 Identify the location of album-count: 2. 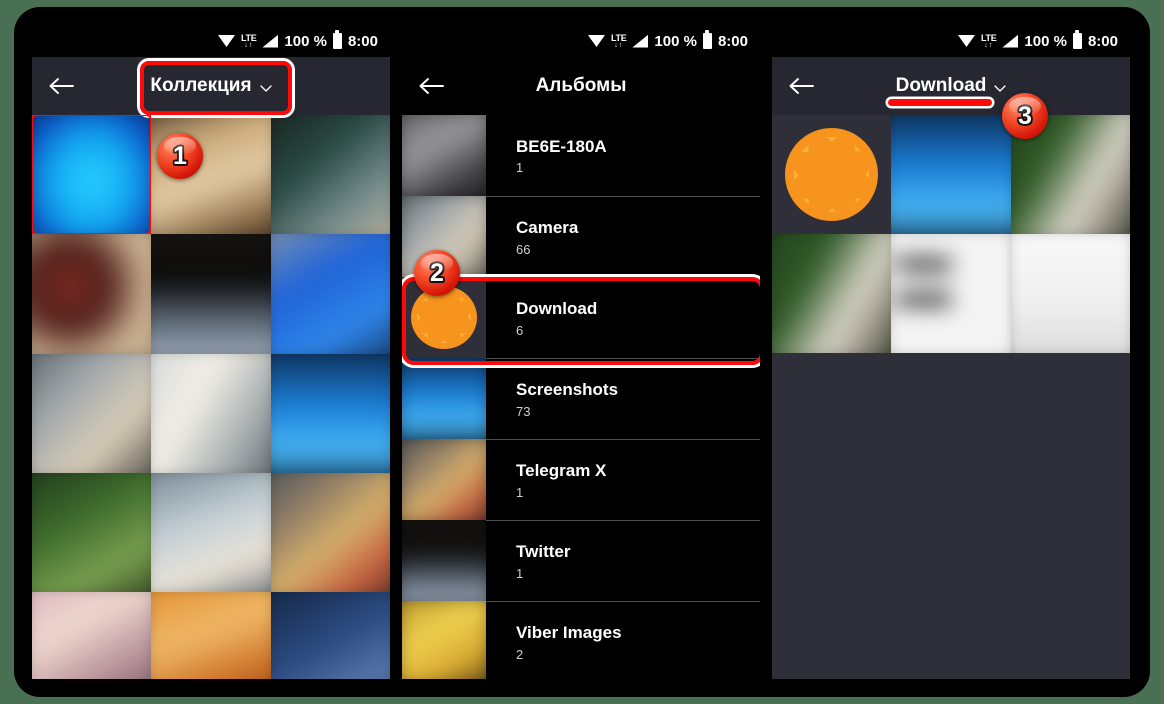
(520, 654).